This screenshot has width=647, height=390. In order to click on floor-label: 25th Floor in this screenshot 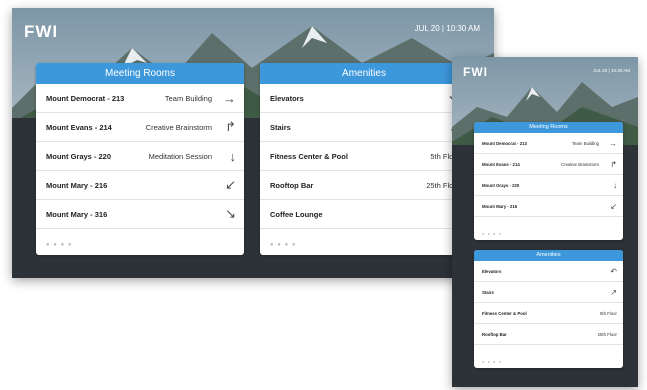, I will do `click(607, 334)`.